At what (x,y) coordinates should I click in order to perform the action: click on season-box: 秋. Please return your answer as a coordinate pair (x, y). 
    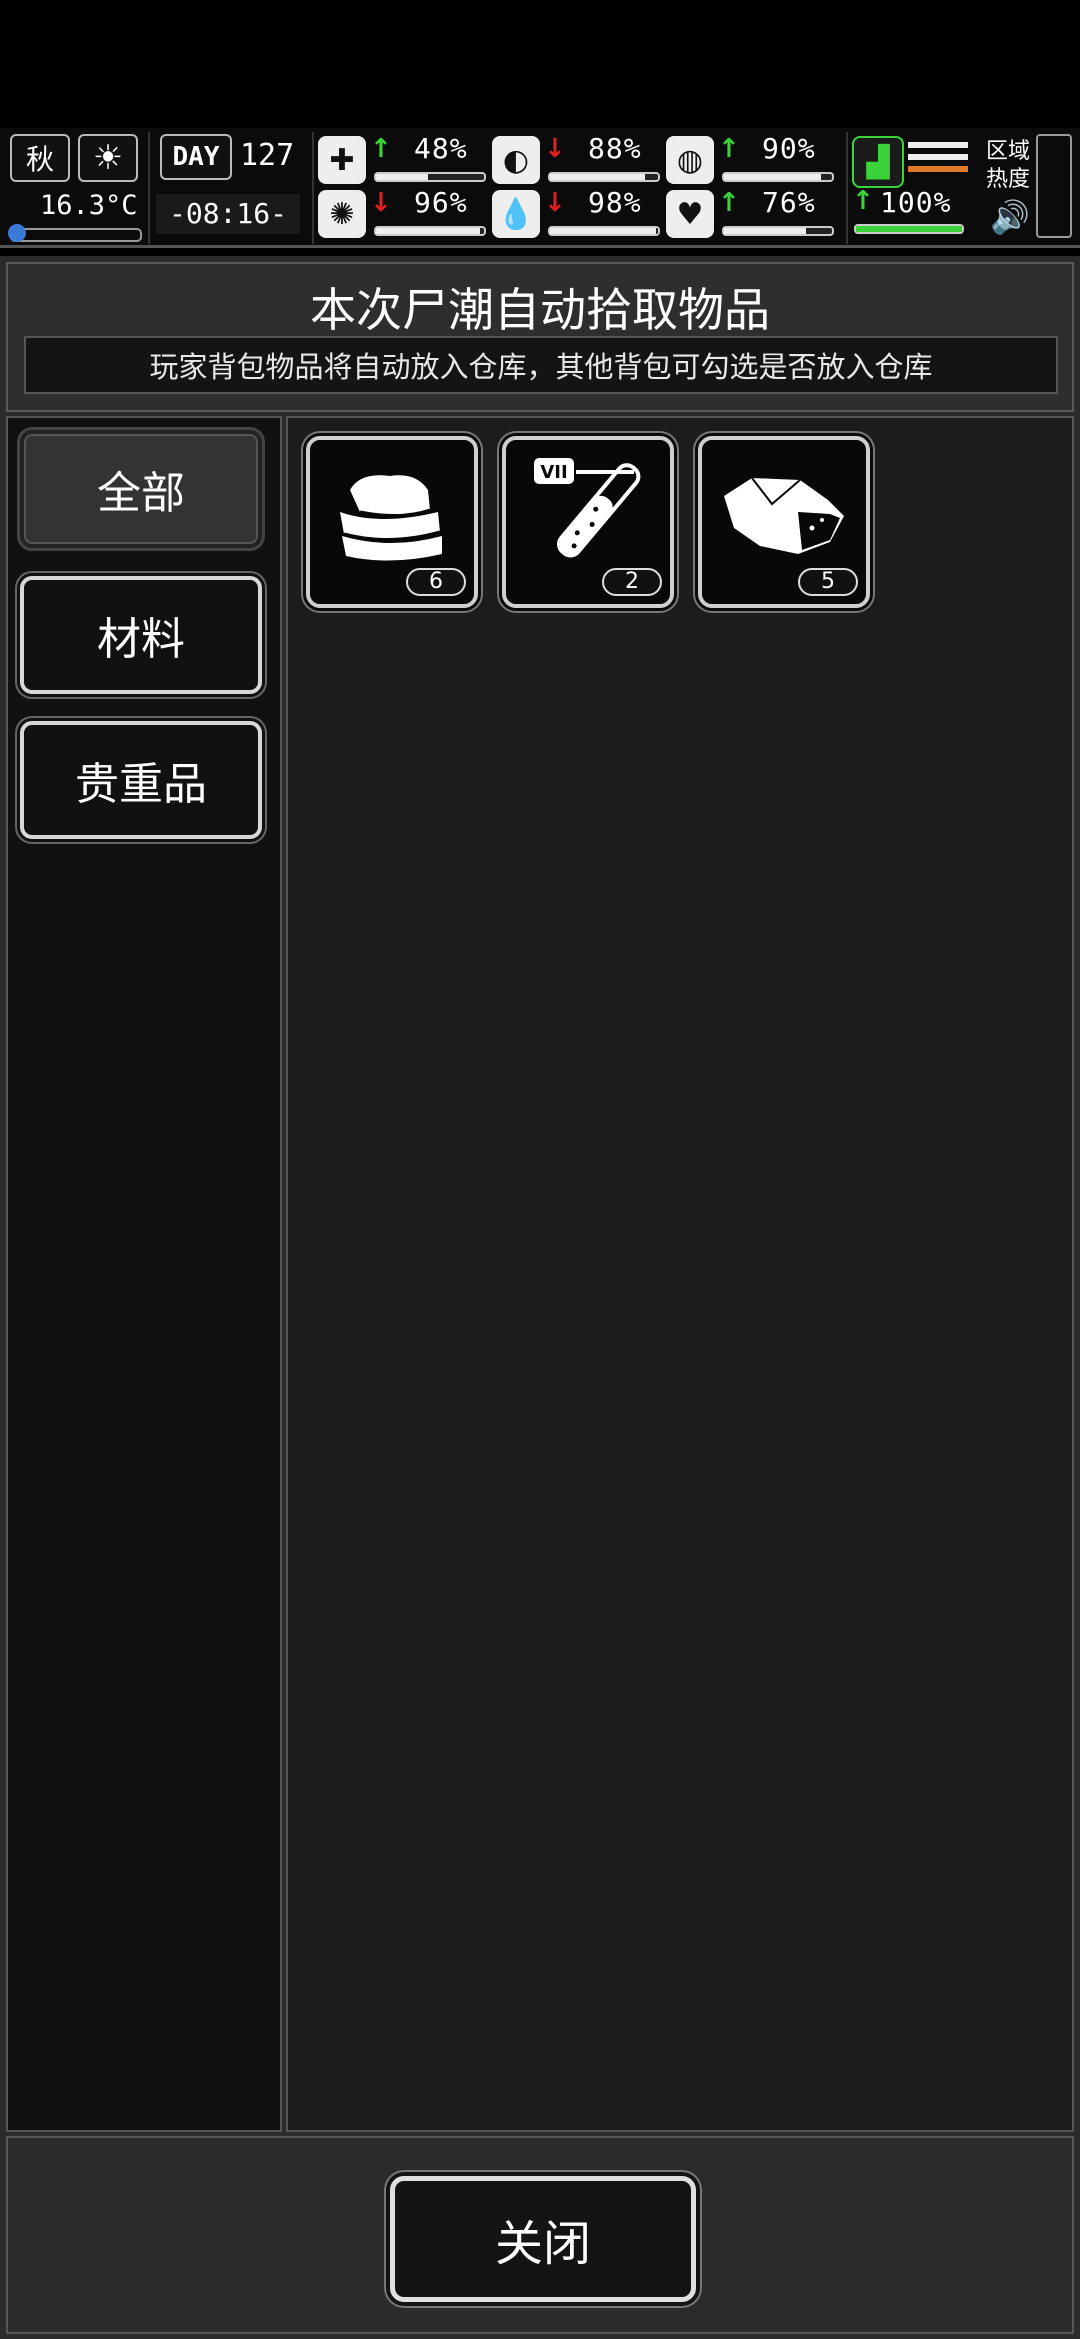
    Looking at the image, I should click on (40, 158).